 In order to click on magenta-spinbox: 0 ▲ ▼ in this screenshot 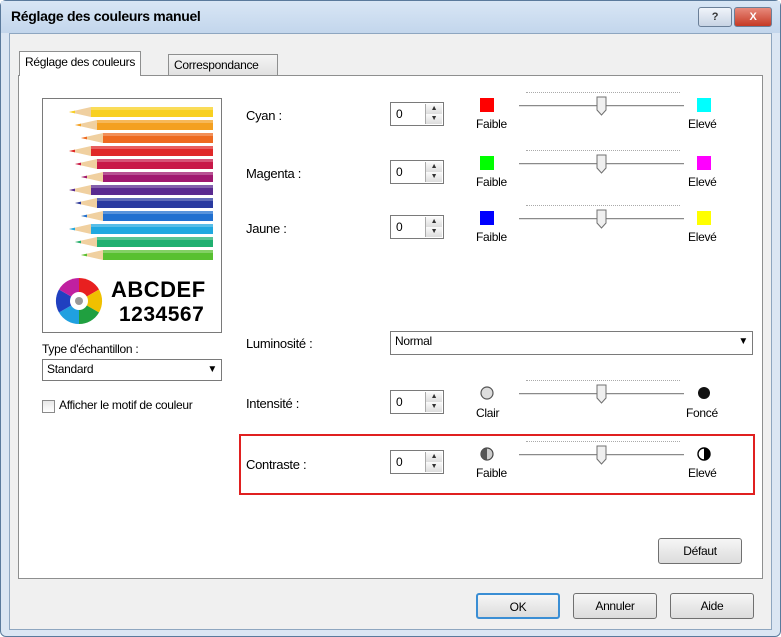, I will do `click(417, 172)`.